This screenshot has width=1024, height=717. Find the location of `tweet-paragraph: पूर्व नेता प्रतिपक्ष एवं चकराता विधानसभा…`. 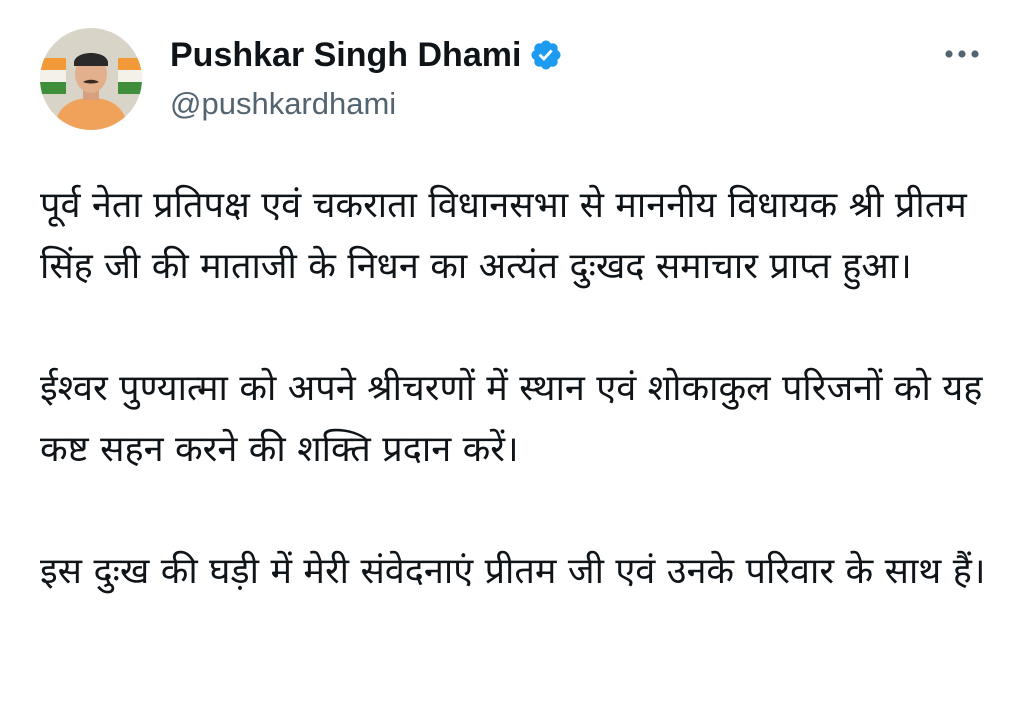

tweet-paragraph: पूर्व नेता प्रतिपक्ष एवं चकराता विधानसभा… is located at coordinates (503, 236).